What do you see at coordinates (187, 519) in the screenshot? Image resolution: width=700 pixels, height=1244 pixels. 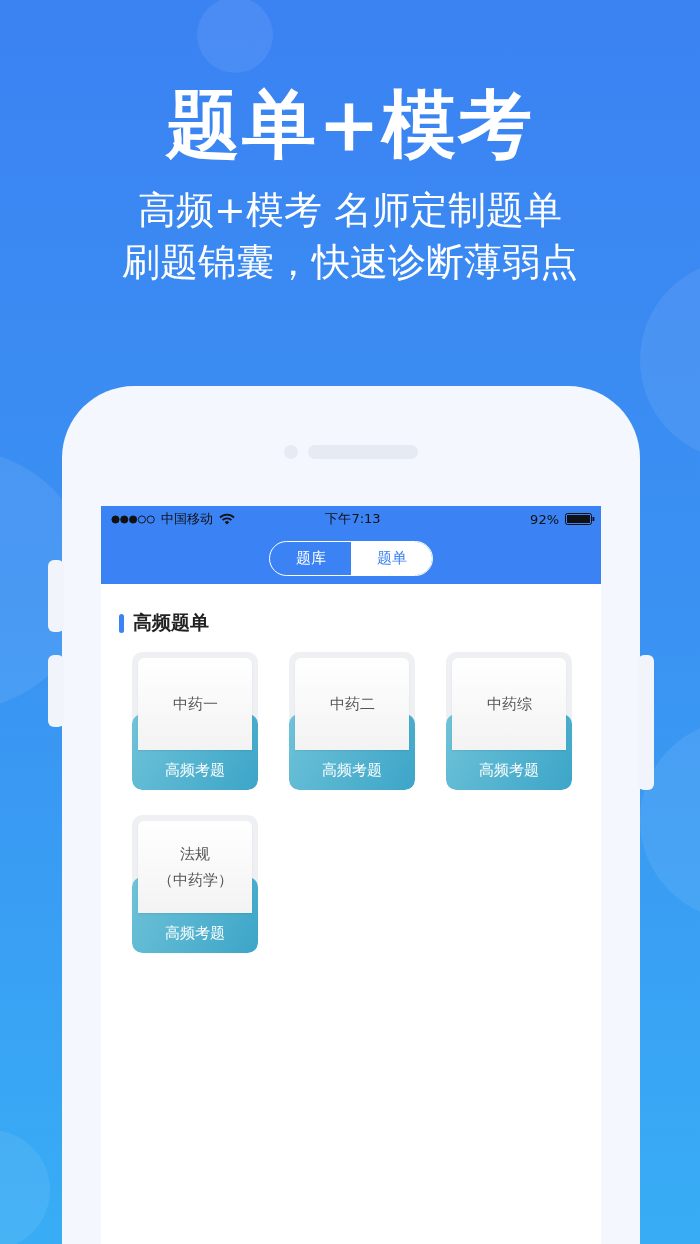 I see `carrier: 中国移动` at bounding box center [187, 519].